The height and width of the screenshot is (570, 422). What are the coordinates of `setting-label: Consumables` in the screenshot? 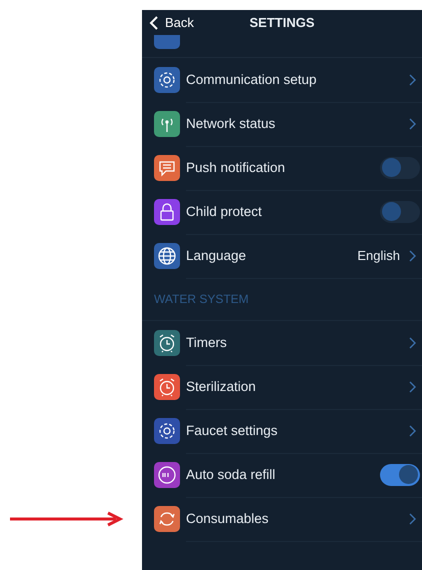 It's located at (228, 518).